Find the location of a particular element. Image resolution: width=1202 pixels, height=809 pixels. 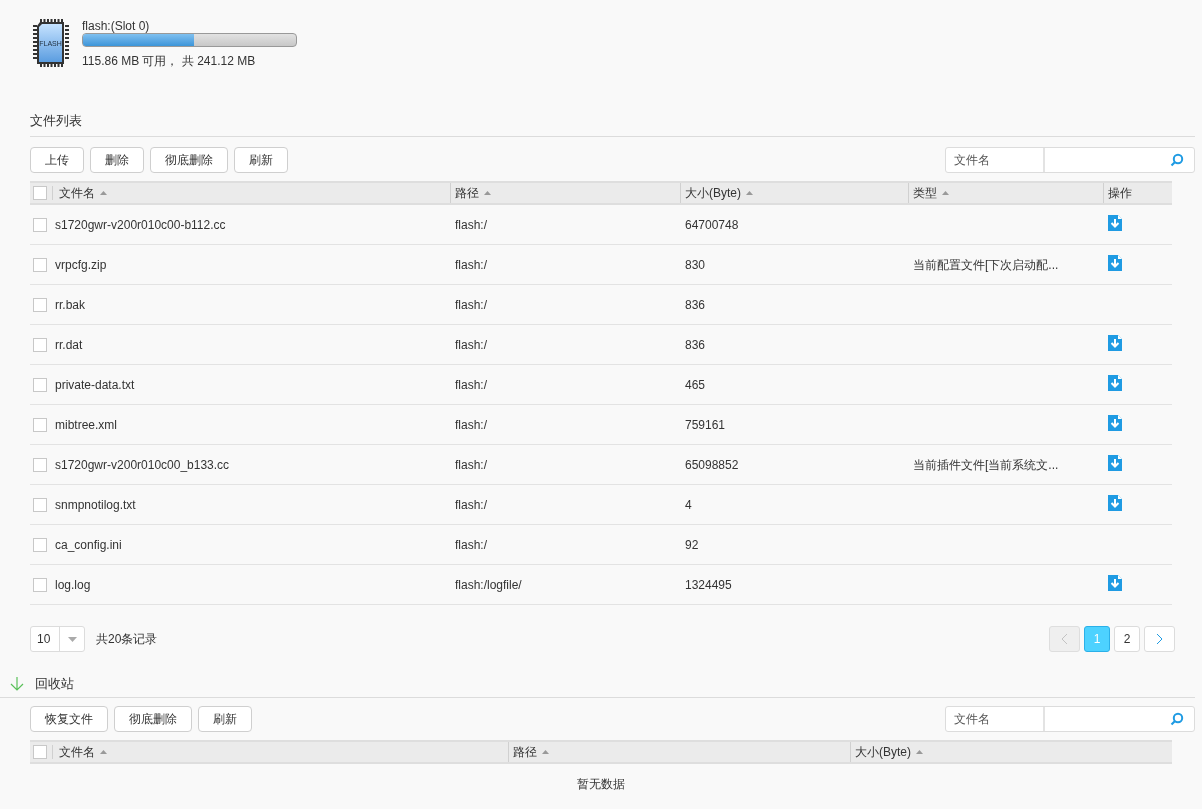

toolbar-button: 恢复文件 is located at coordinates (69, 718).